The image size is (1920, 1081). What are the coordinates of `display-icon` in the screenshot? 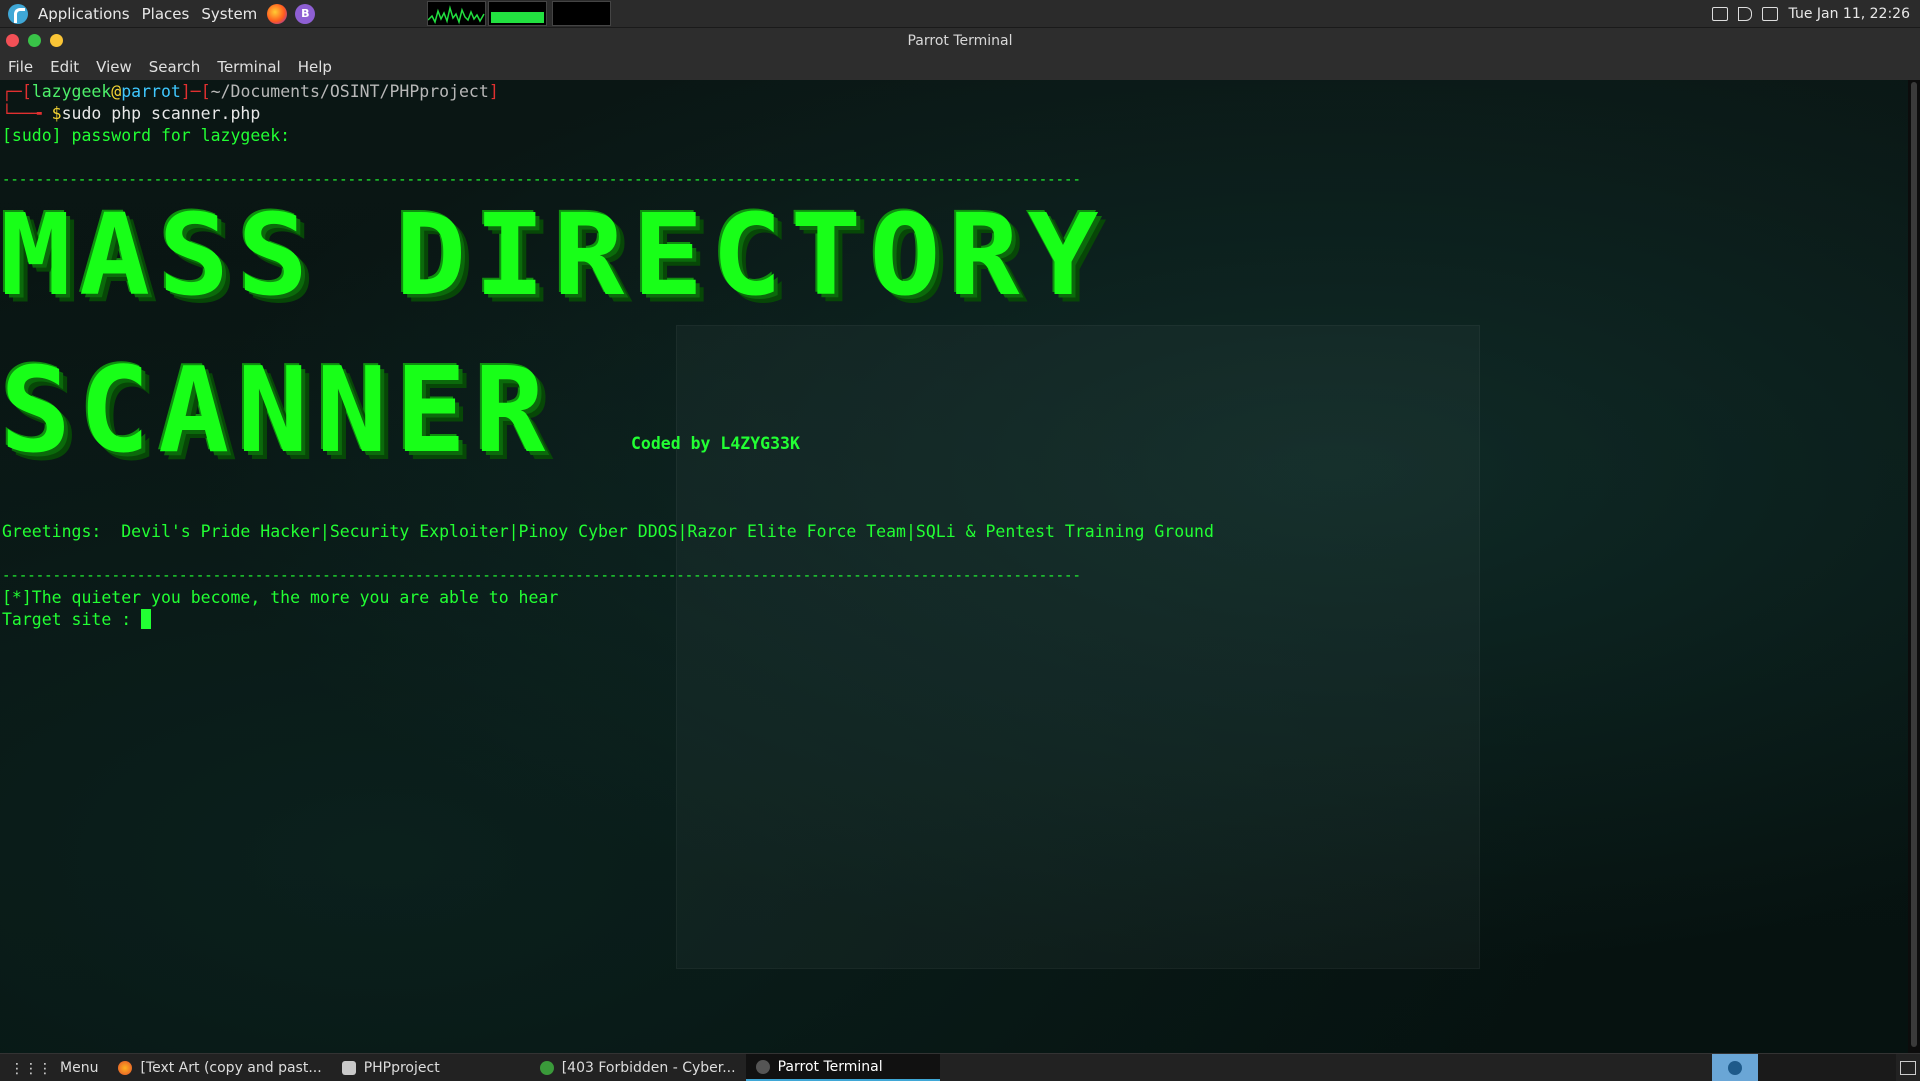 It's located at (1769, 13).